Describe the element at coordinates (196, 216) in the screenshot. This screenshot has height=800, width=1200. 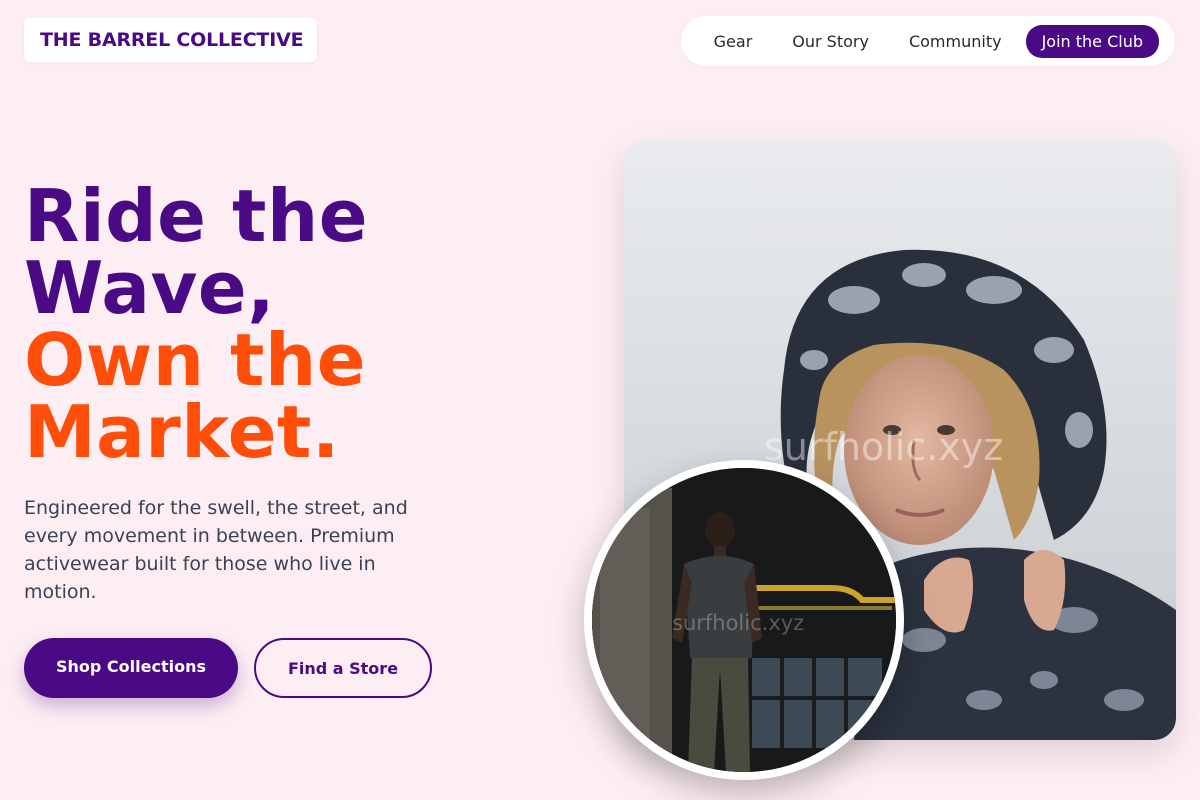
I see `headline-line-1: Ride the` at that location.